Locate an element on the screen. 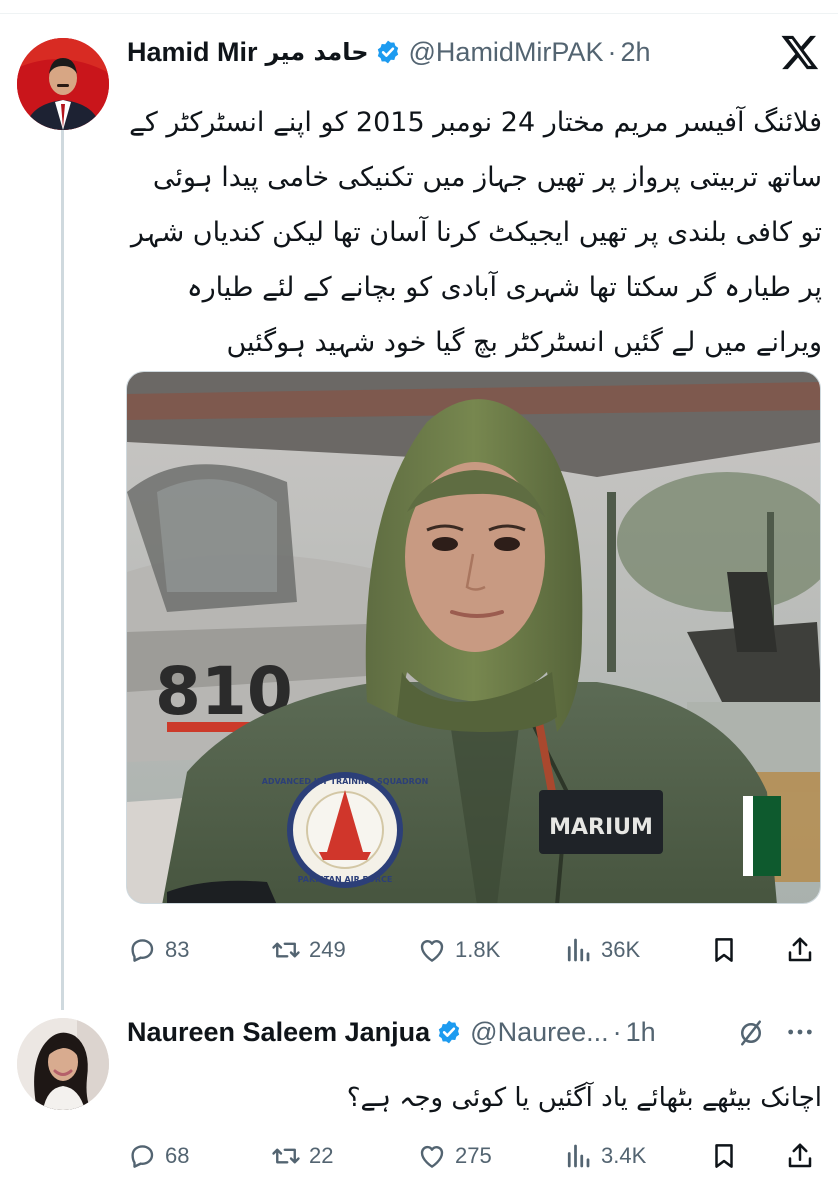 This screenshot has height=1200, width=838. x-logo-icon is located at coordinates (800, 52).